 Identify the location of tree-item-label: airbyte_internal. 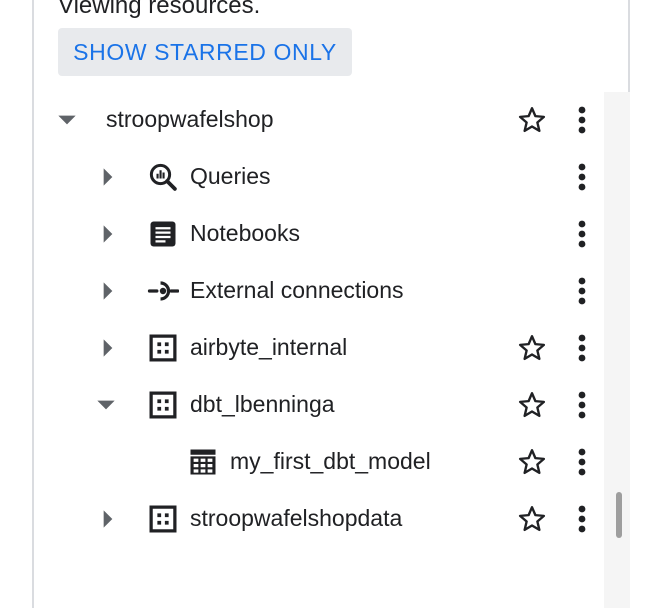
(269, 347).